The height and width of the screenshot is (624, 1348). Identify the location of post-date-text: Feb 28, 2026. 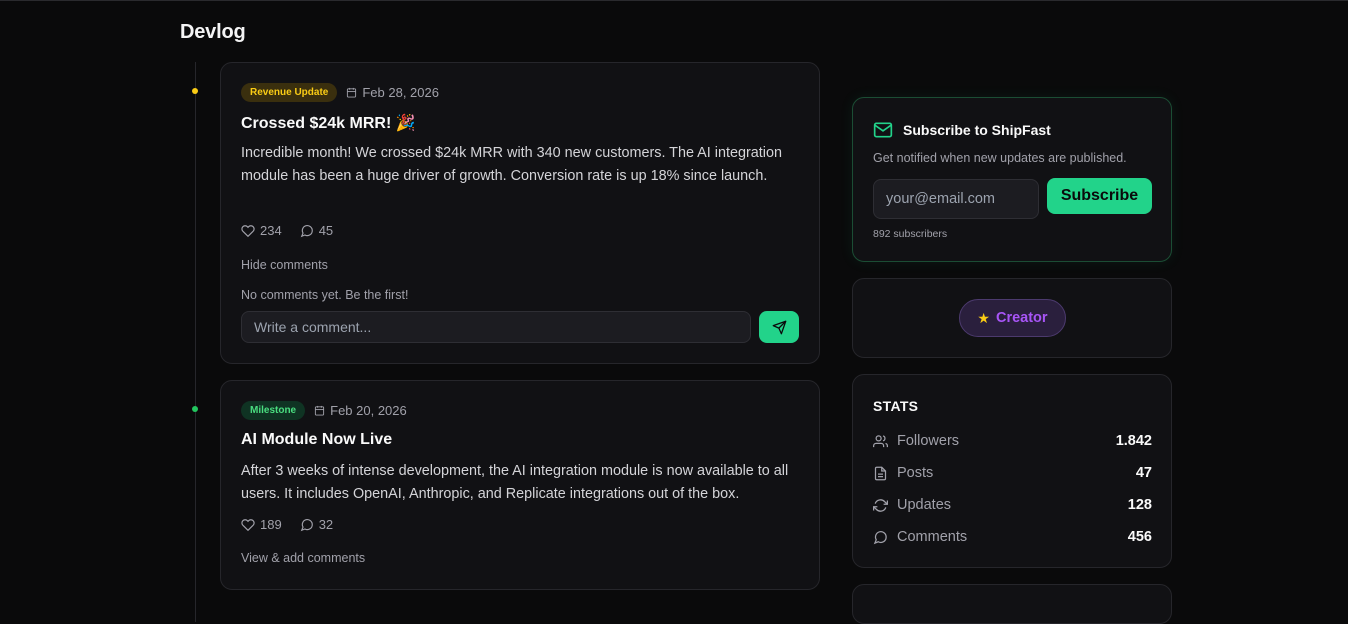
(400, 92).